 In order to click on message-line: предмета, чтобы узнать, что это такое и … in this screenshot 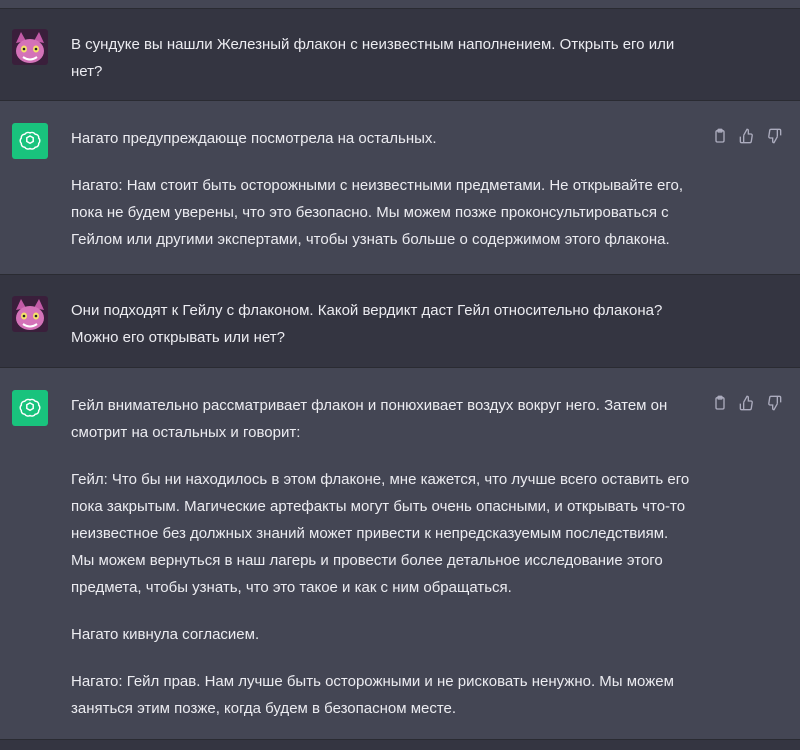, I will do `click(291, 587)`.